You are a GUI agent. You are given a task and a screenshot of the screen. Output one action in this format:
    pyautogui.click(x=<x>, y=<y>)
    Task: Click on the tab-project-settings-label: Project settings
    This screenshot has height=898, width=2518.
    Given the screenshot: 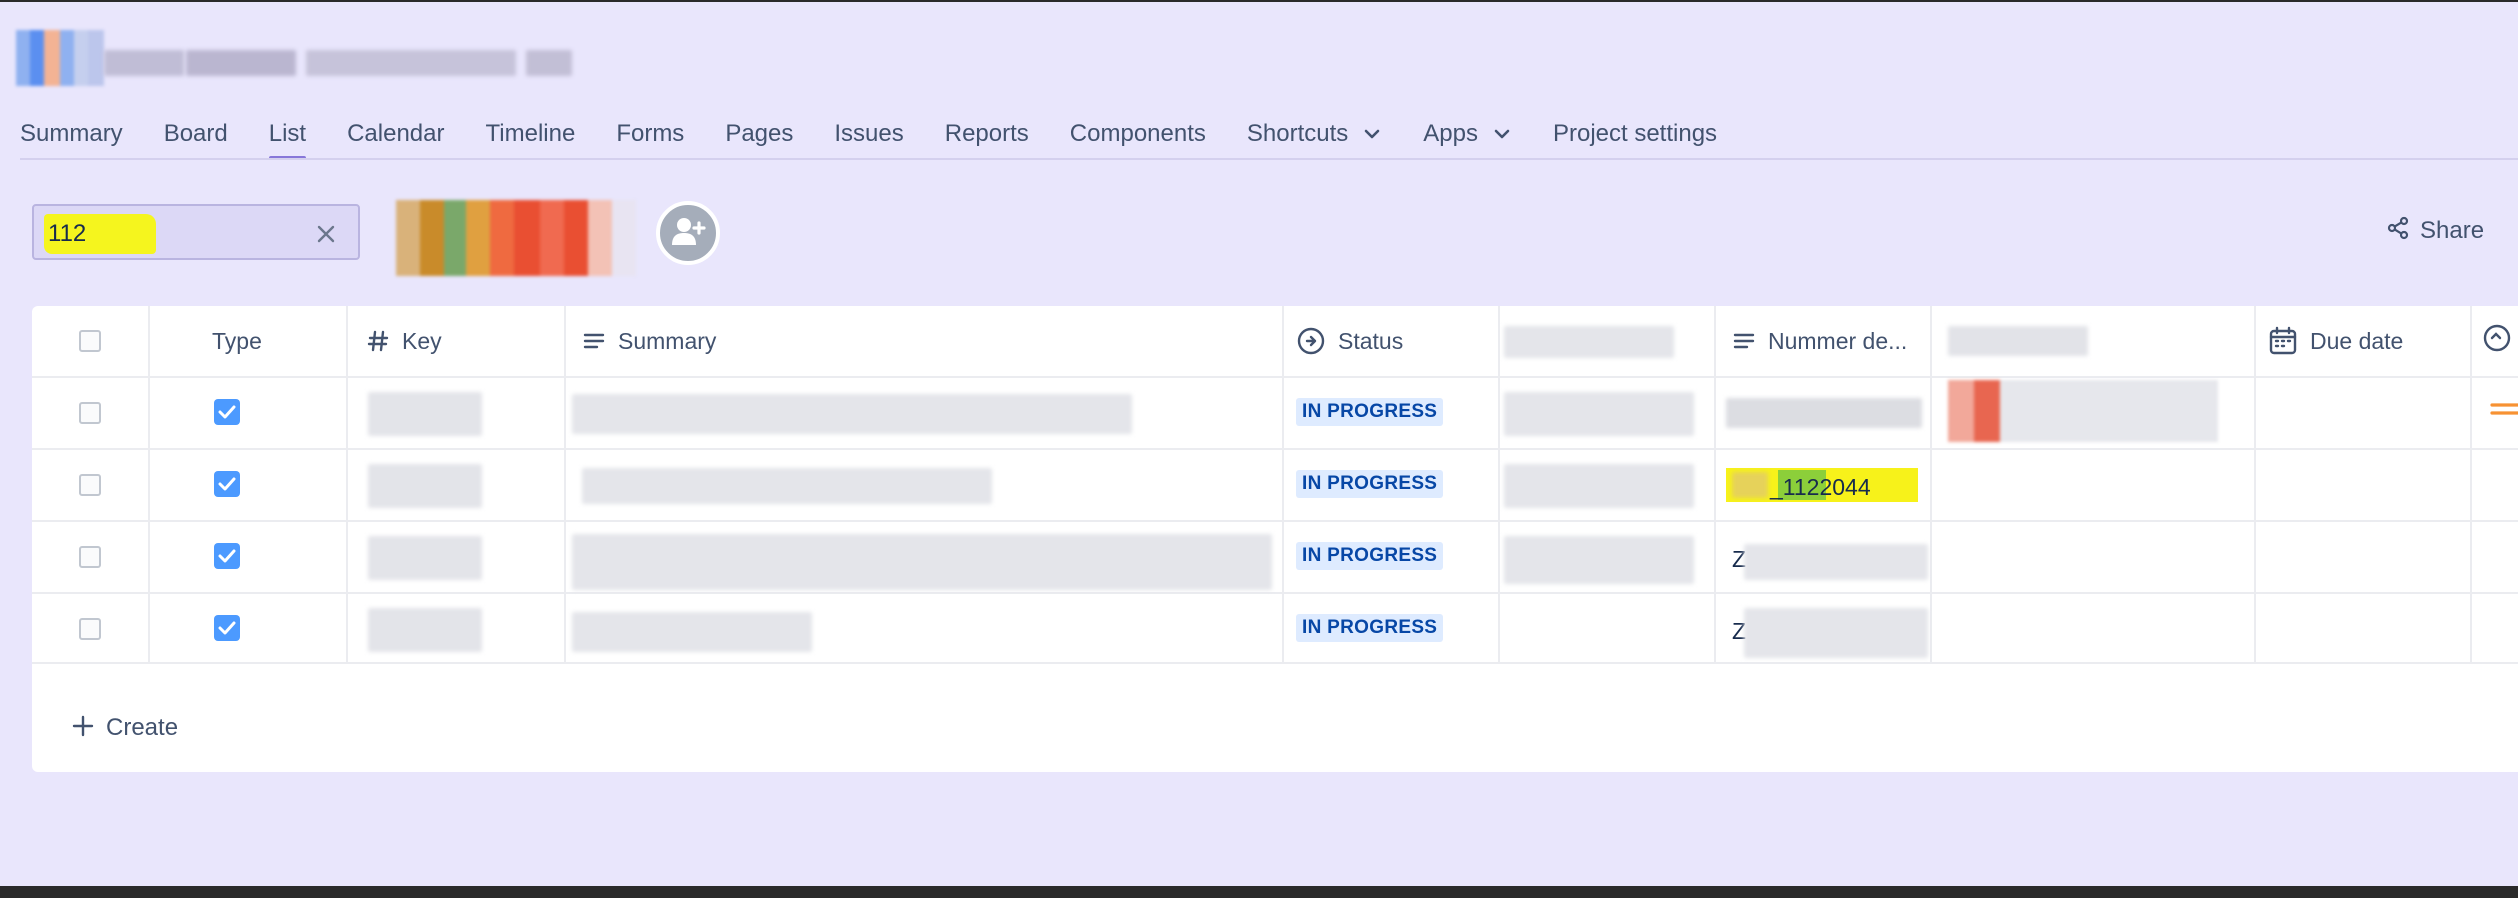 What is the action you would take?
    pyautogui.click(x=1635, y=133)
    